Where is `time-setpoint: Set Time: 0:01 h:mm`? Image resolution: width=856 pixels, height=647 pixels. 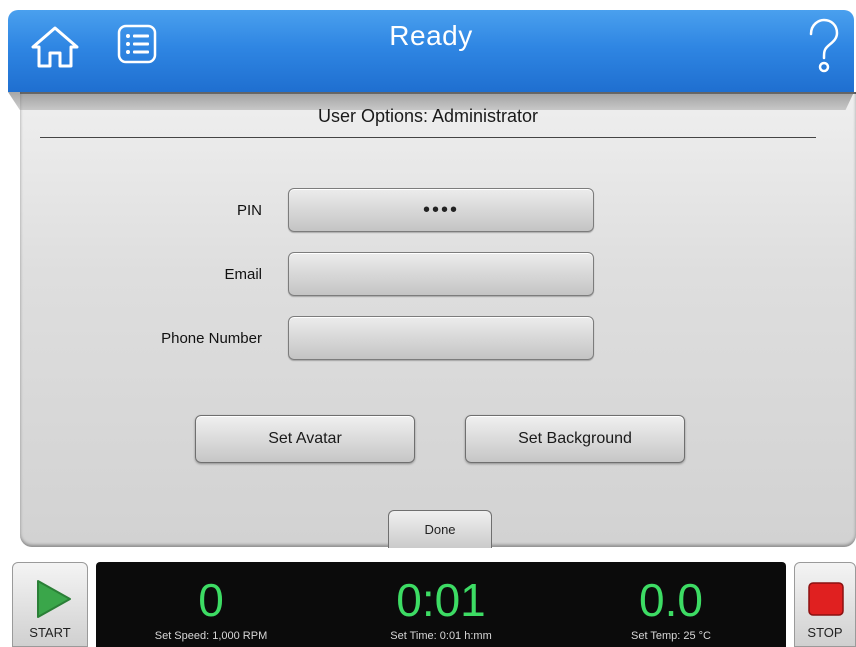 time-setpoint: Set Time: 0:01 h:mm is located at coordinates (441, 636).